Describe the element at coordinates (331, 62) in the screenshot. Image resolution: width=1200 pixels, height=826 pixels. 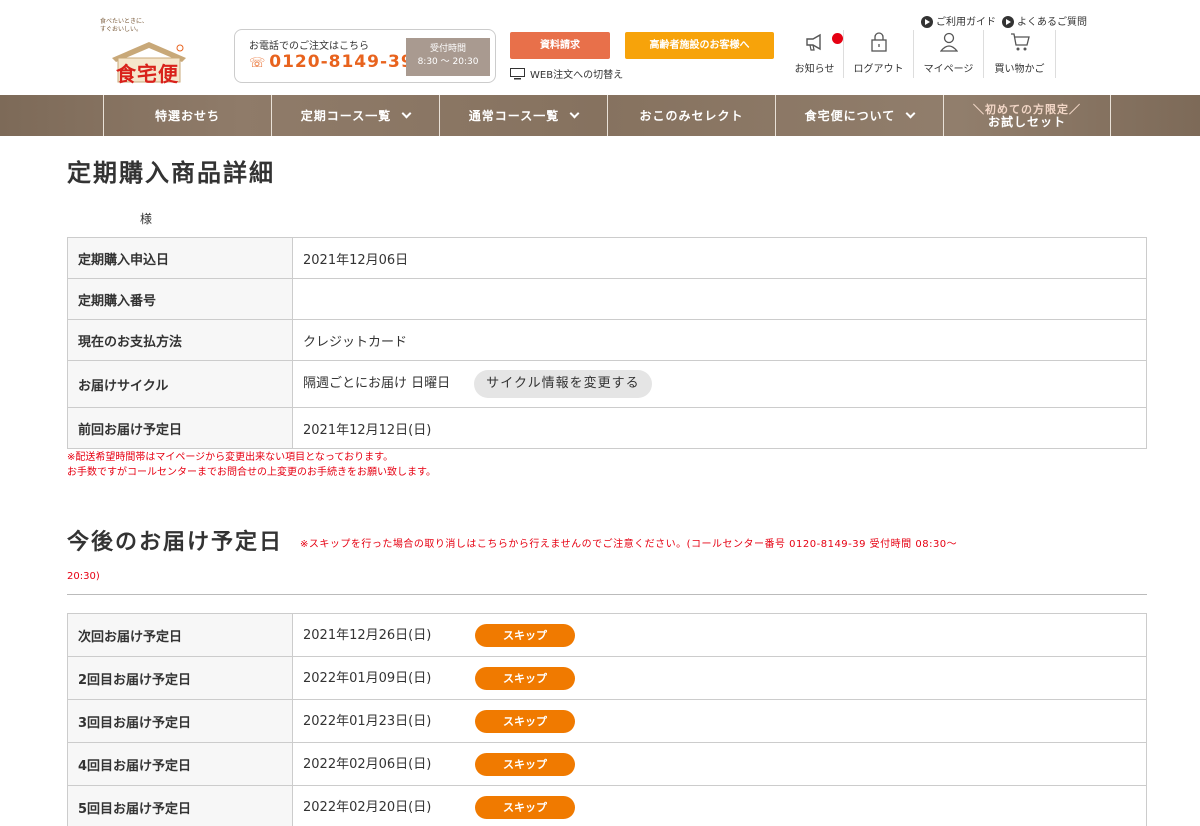
I see `phone-number: ☏ 0120-8149-39` at that location.